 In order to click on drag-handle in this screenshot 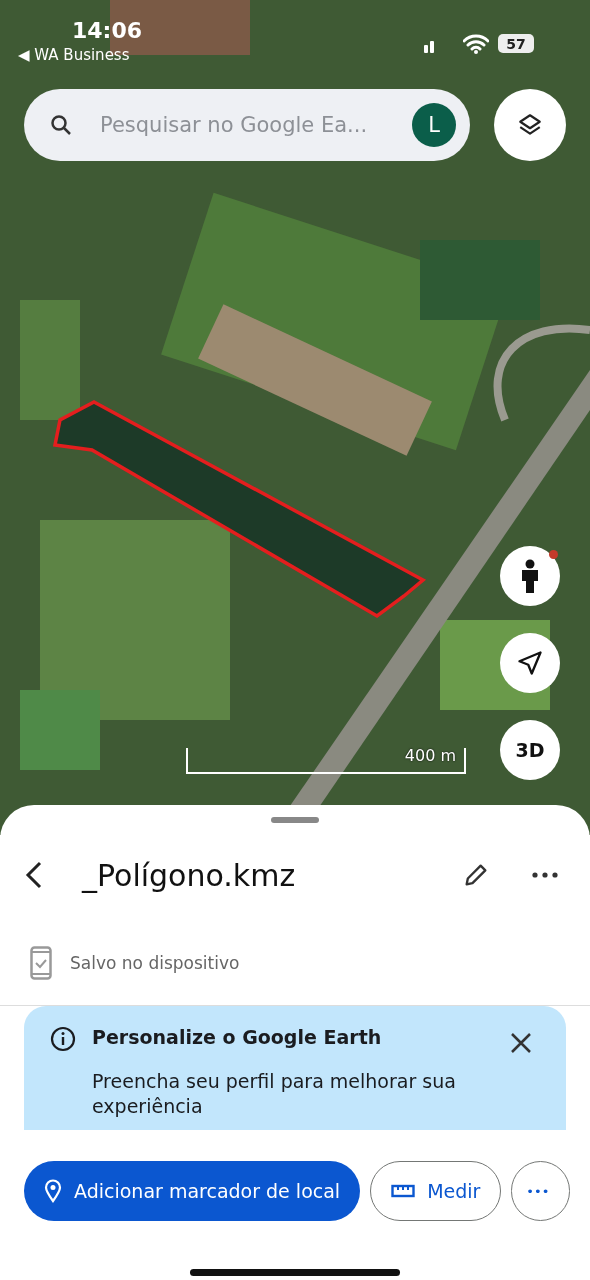, I will do `click(295, 820)`.